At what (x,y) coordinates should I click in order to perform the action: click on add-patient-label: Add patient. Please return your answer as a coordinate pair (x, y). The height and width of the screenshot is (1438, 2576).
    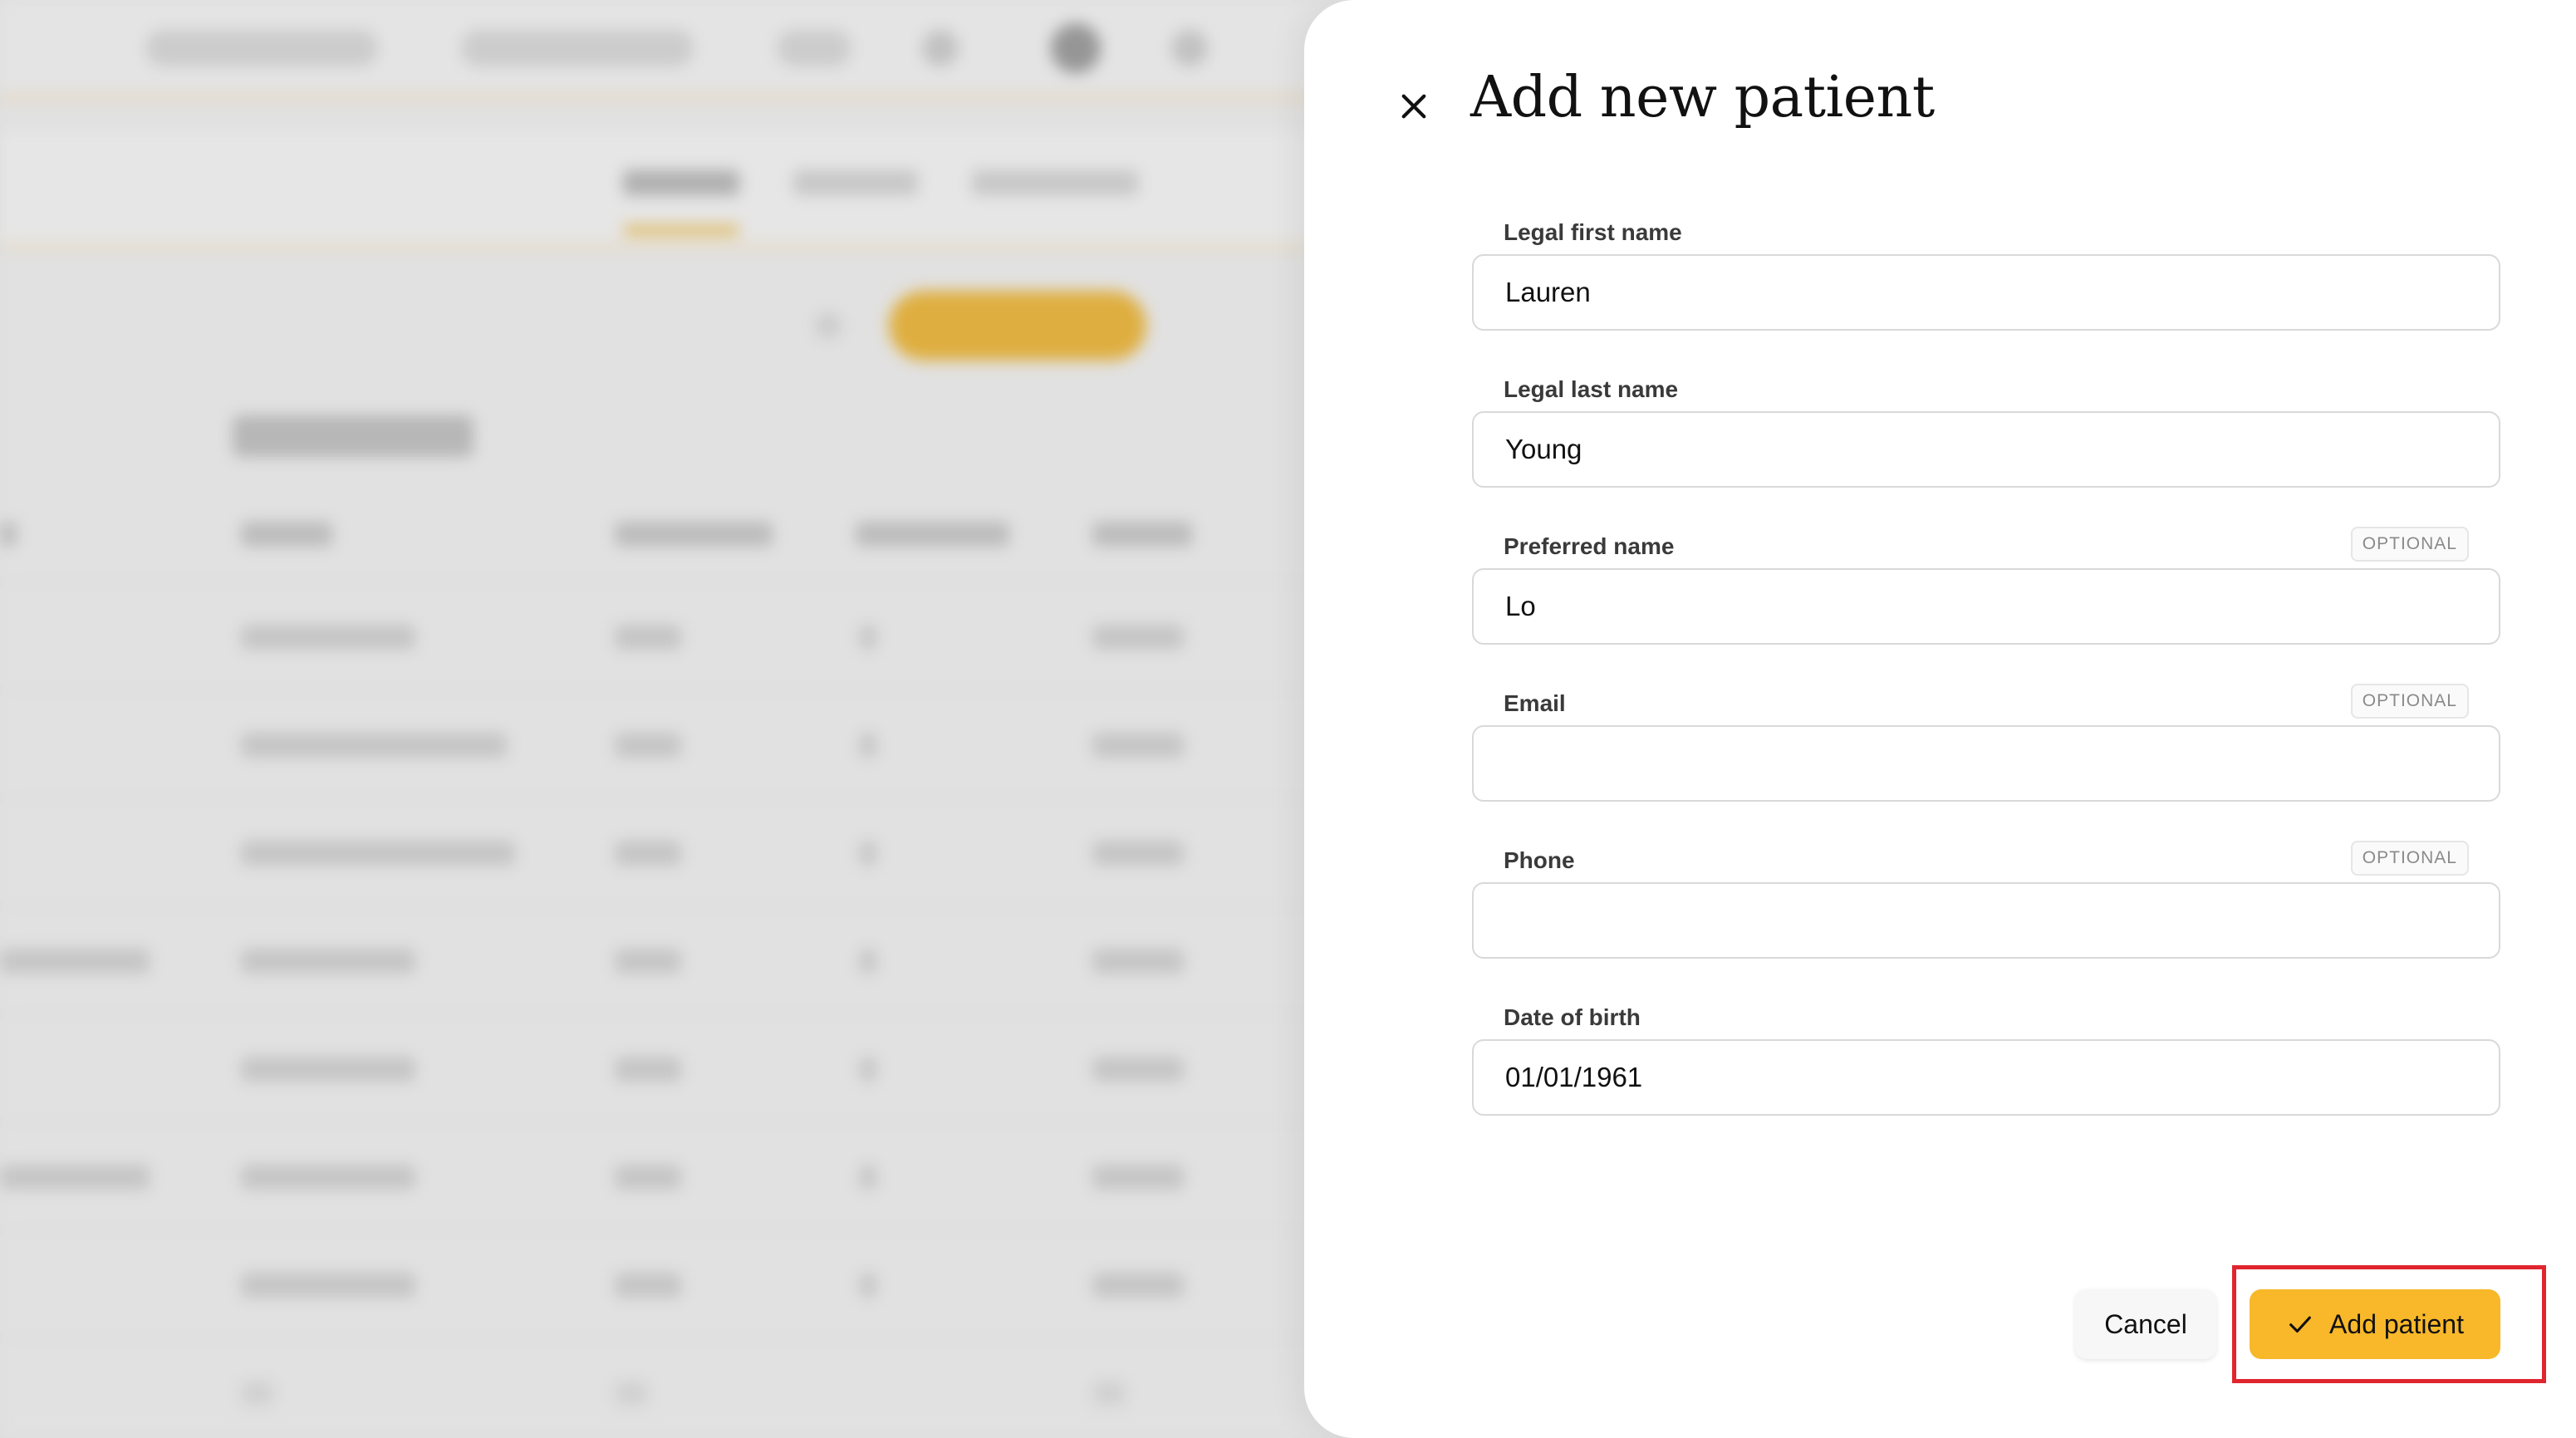
    Looking at the image, I should click on (2396, 1323).